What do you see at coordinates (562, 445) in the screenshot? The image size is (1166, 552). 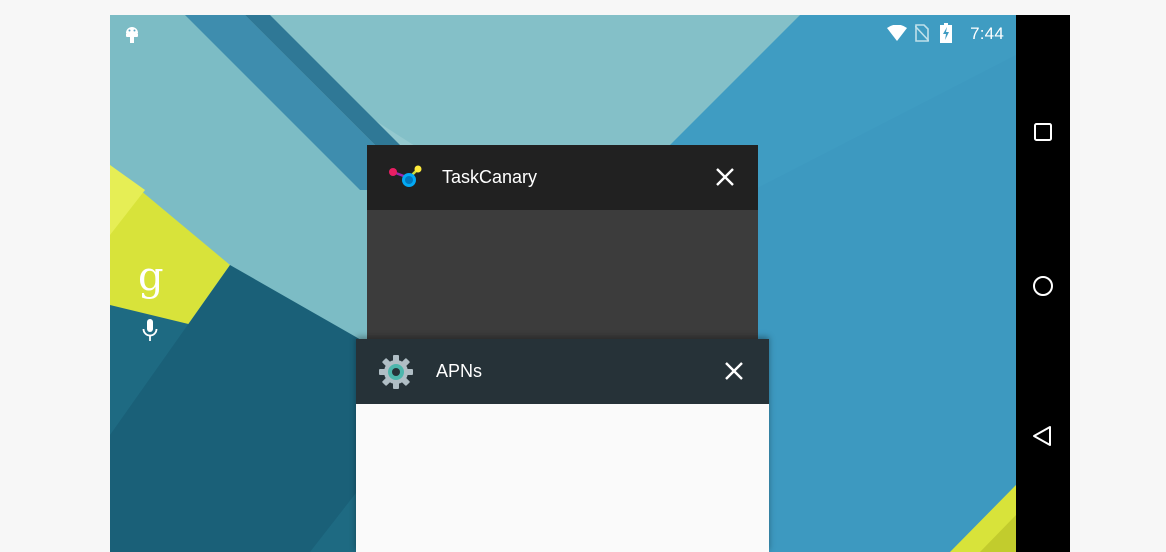 I see `recent-card-apns: APNs` at bounding box center [562, 445].